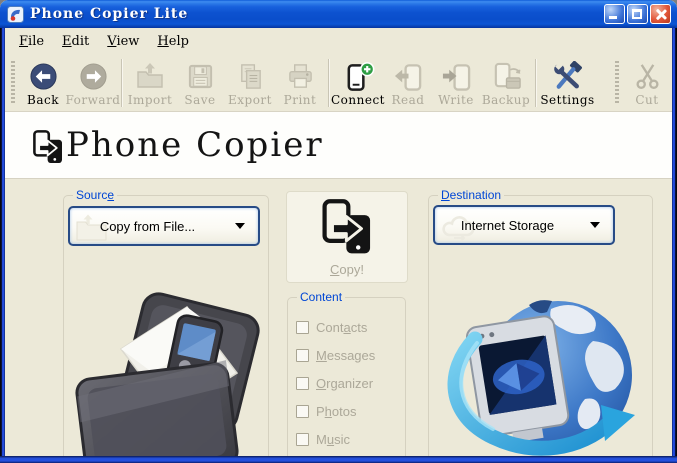 The image size is (677, 463). What do you see at coordinates (302, 327) in the screenshot?
I see `contacts-checkbox` at bounding box center [302, 327].